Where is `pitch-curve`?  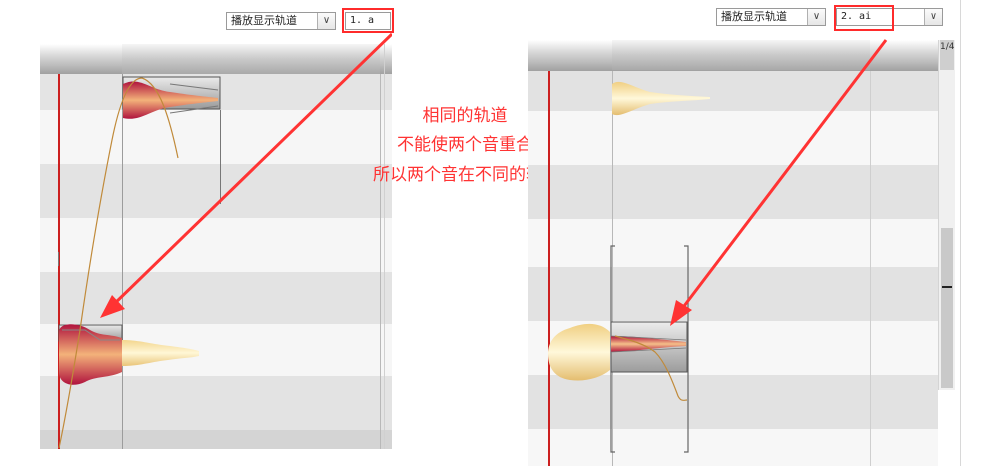 pitch-curve is located at coordinates (118, 263).